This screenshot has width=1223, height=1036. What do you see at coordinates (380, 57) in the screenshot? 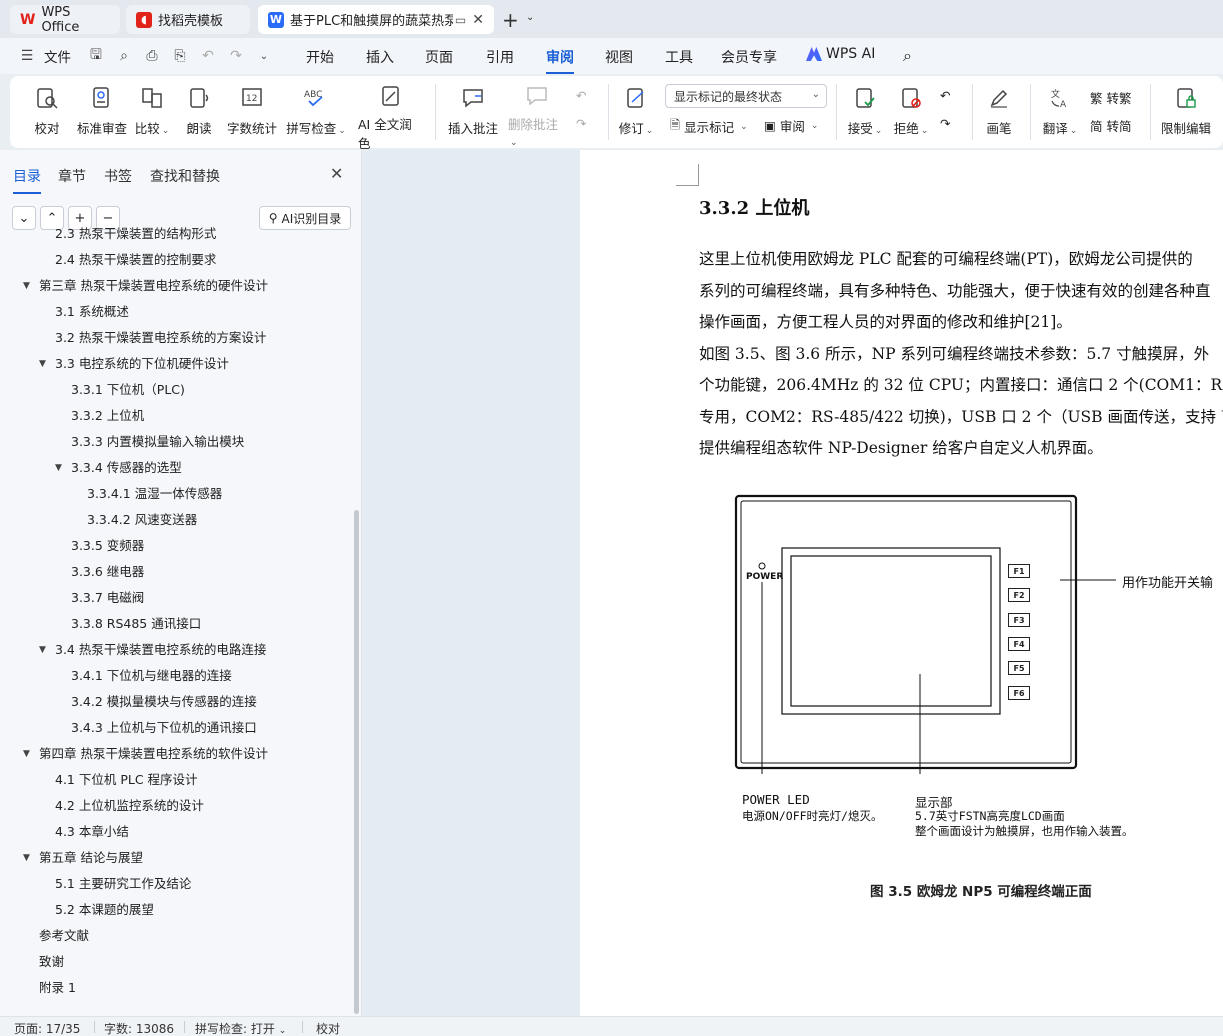
I see `menu-insert: 插入` at bounding box center [380, 57].